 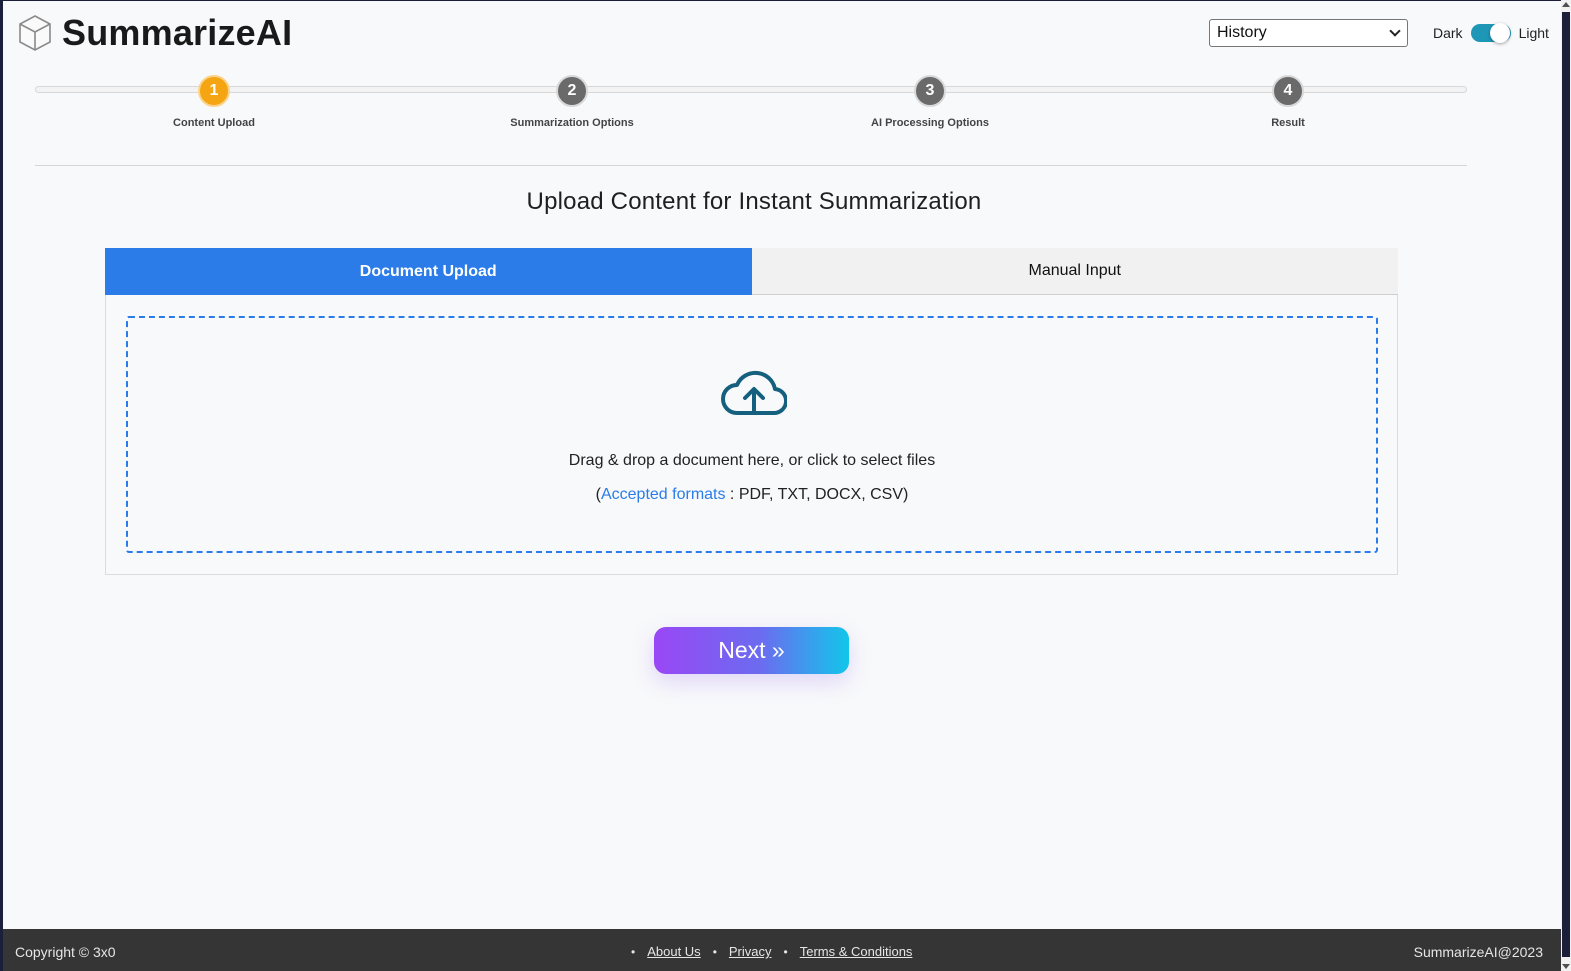 I want to click on page-title: Upload Content for Instant Summarization, so click(x=754, y=201).